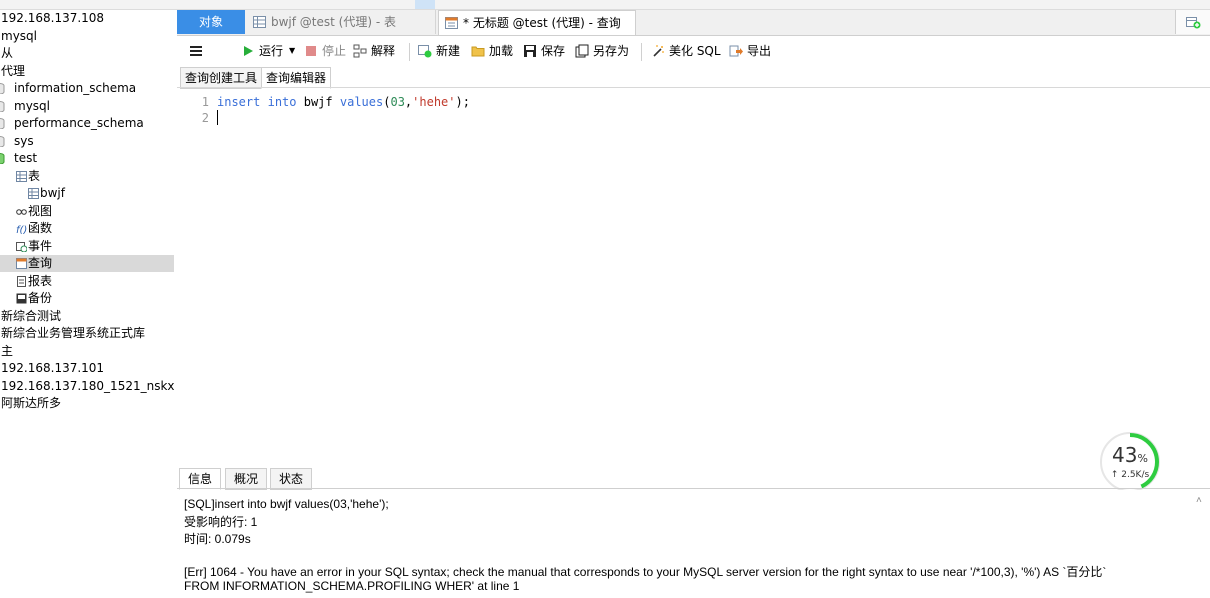  What do you see at coordinates (87, 351) in the screenshot?
I see `tree-item--: 主` at bounding box center [87, 351].